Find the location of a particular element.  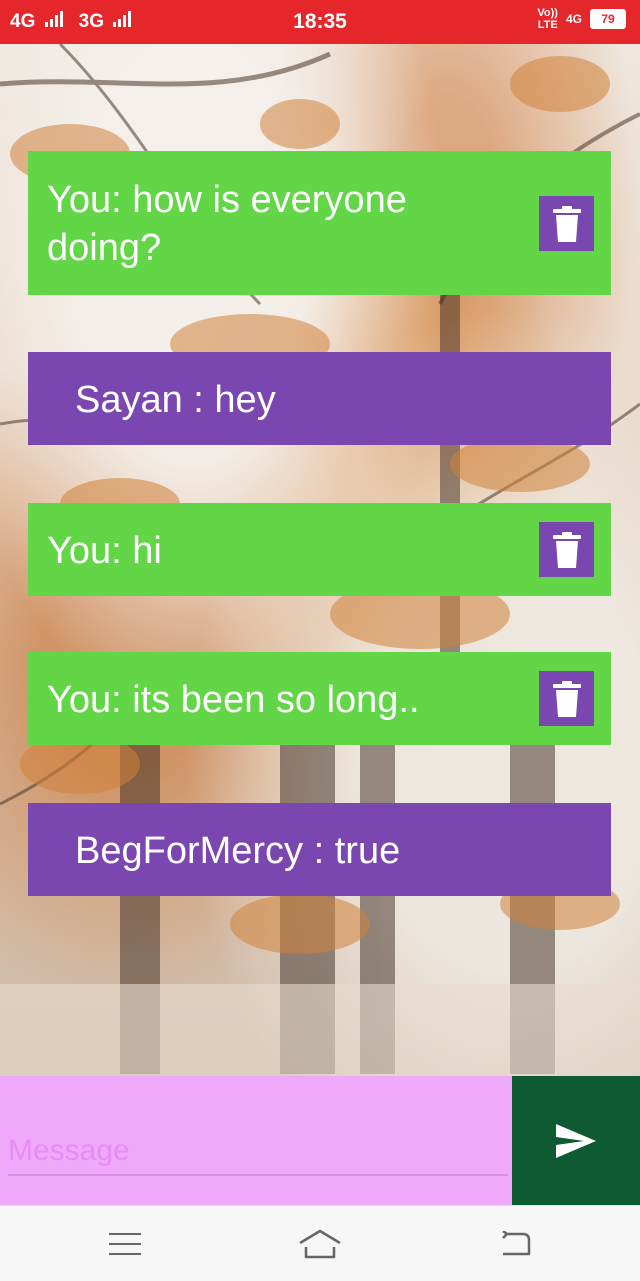

nav-back-button is located at coordinates (515, 1244).